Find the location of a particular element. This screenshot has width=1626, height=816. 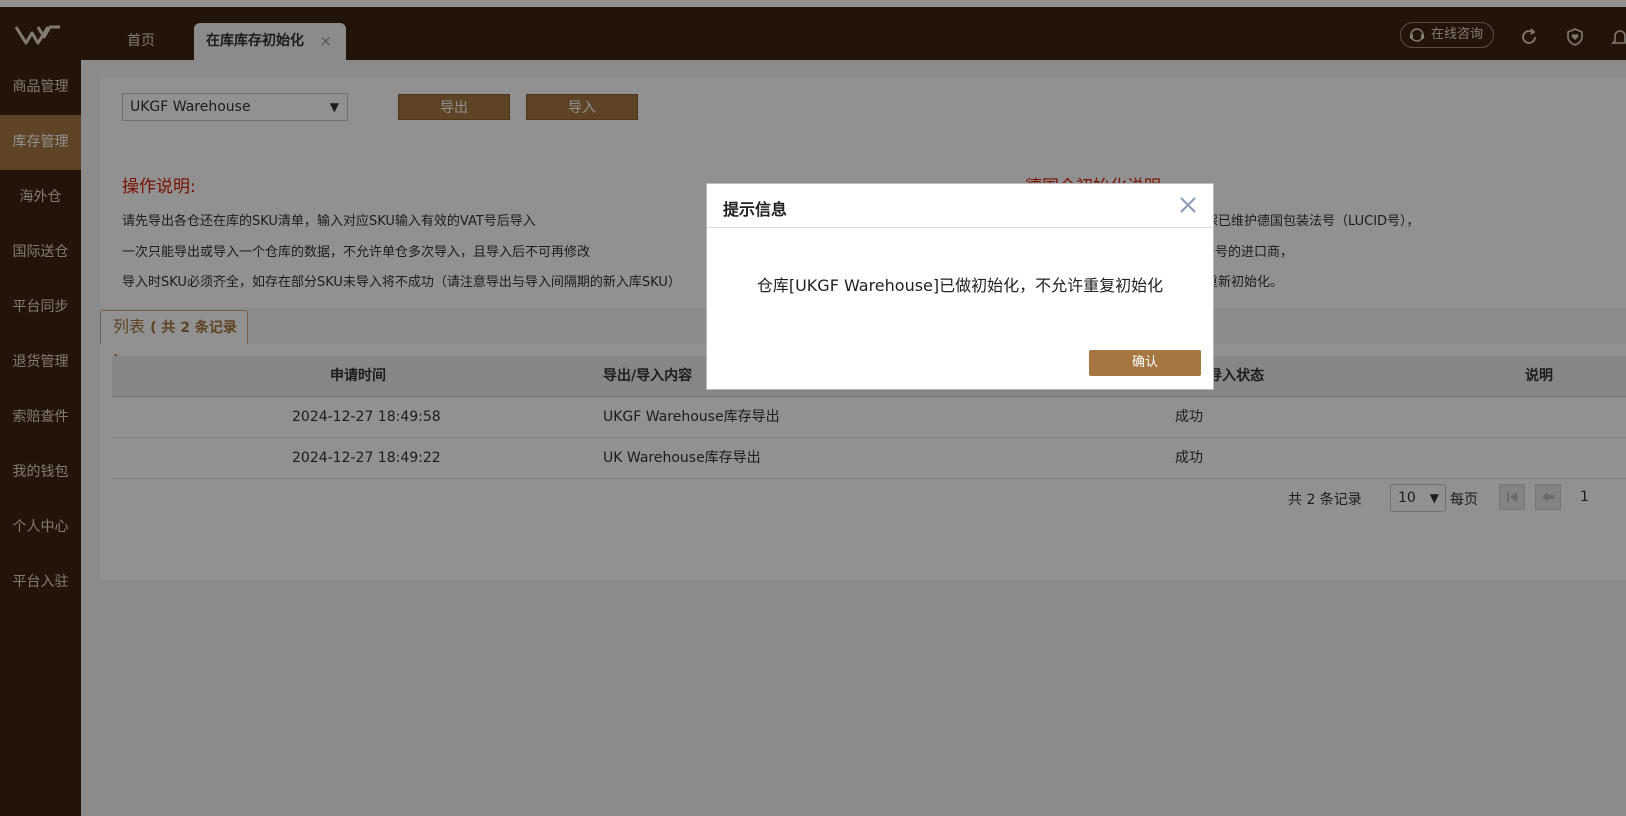

dialog-message: 仓库[UKGF Warehouse]已做初始化，不允许重复初始化 is located at coordinates (960, 285).